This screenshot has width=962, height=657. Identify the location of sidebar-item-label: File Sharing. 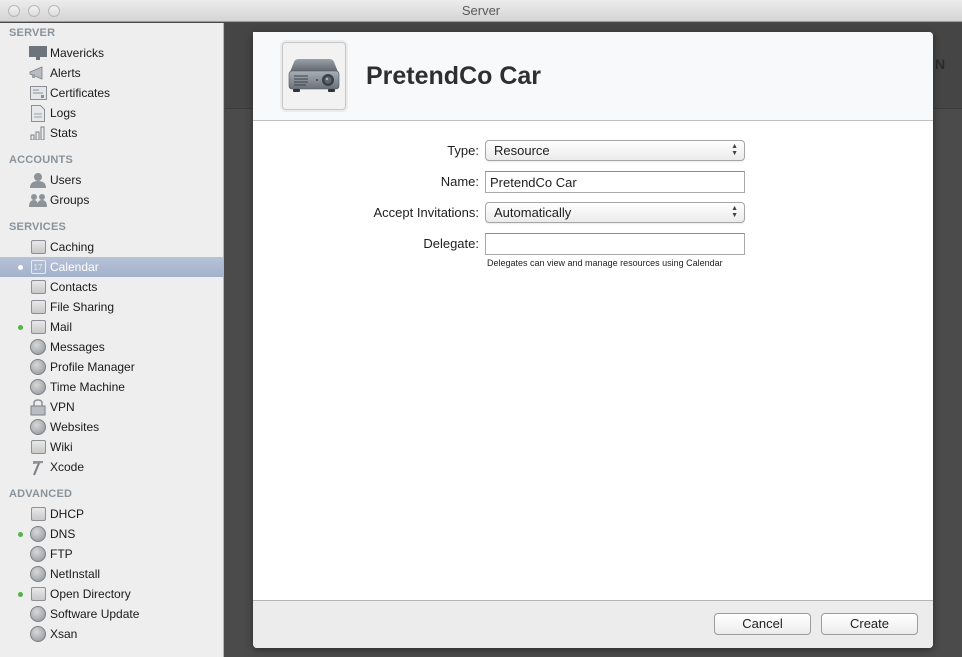
(82, 307).